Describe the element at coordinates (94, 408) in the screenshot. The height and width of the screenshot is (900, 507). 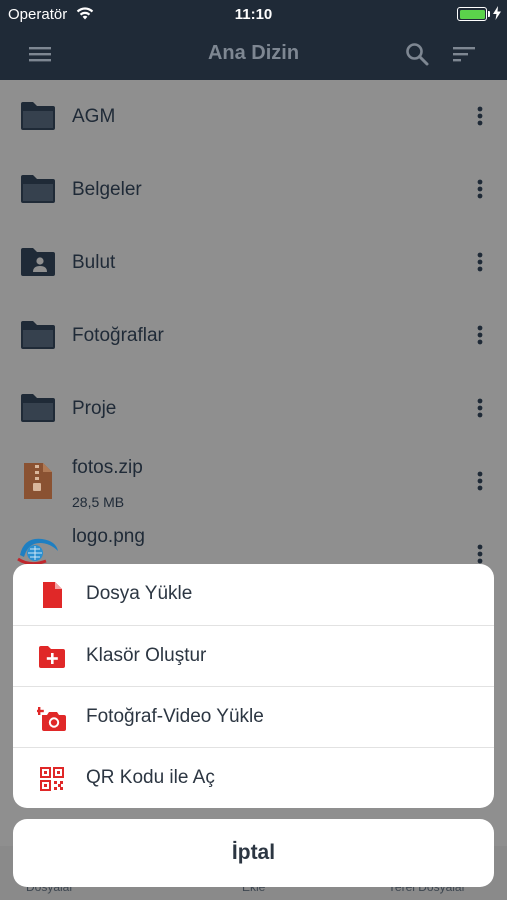
I see `file-name: Proje` at that location.